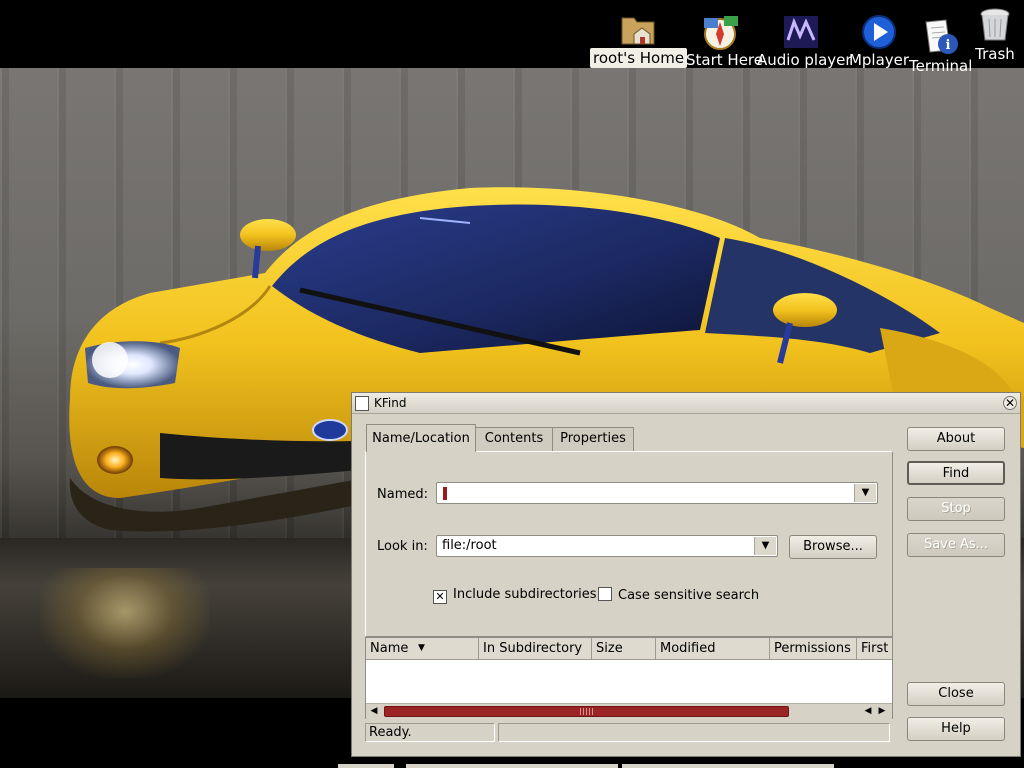 The height and width of the screenshot is (768, 1024). I want to click on help-button: Help, so click(956, 729).